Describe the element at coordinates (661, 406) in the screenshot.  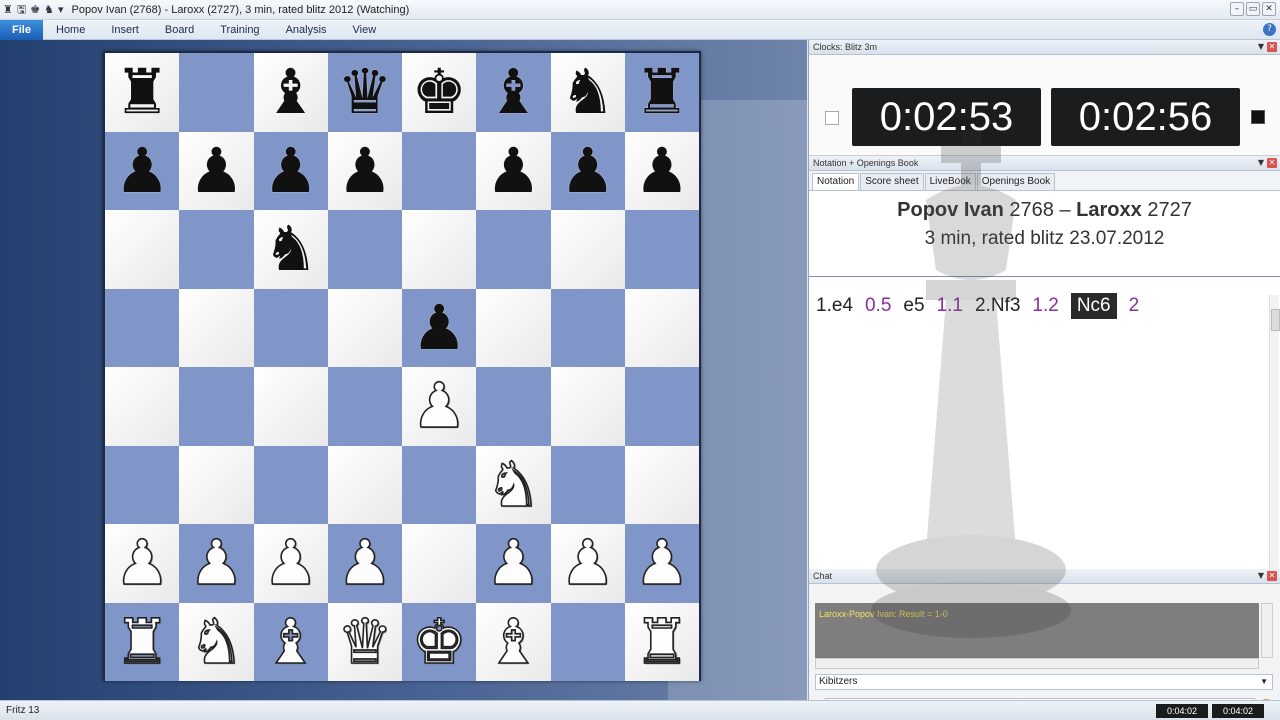
I see `square-h4` at that location.